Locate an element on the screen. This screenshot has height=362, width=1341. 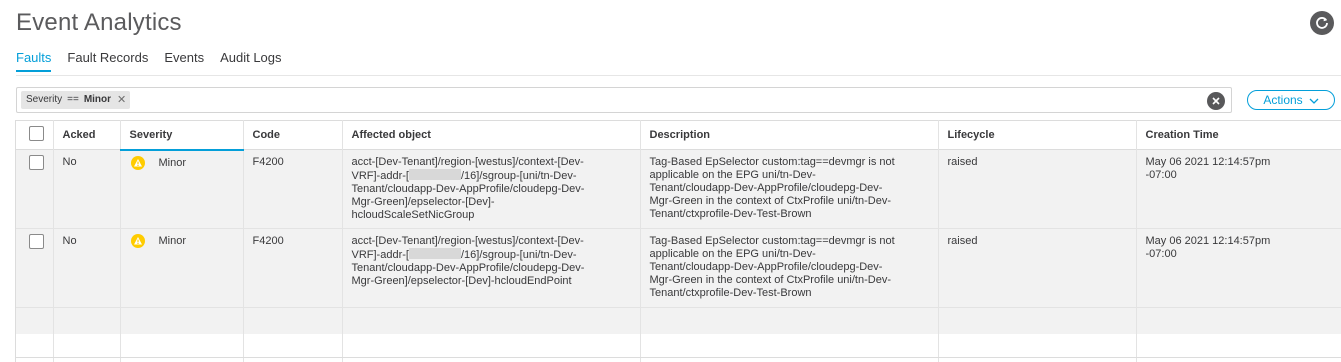
tabs-divider is located at coordinates (678, 75).